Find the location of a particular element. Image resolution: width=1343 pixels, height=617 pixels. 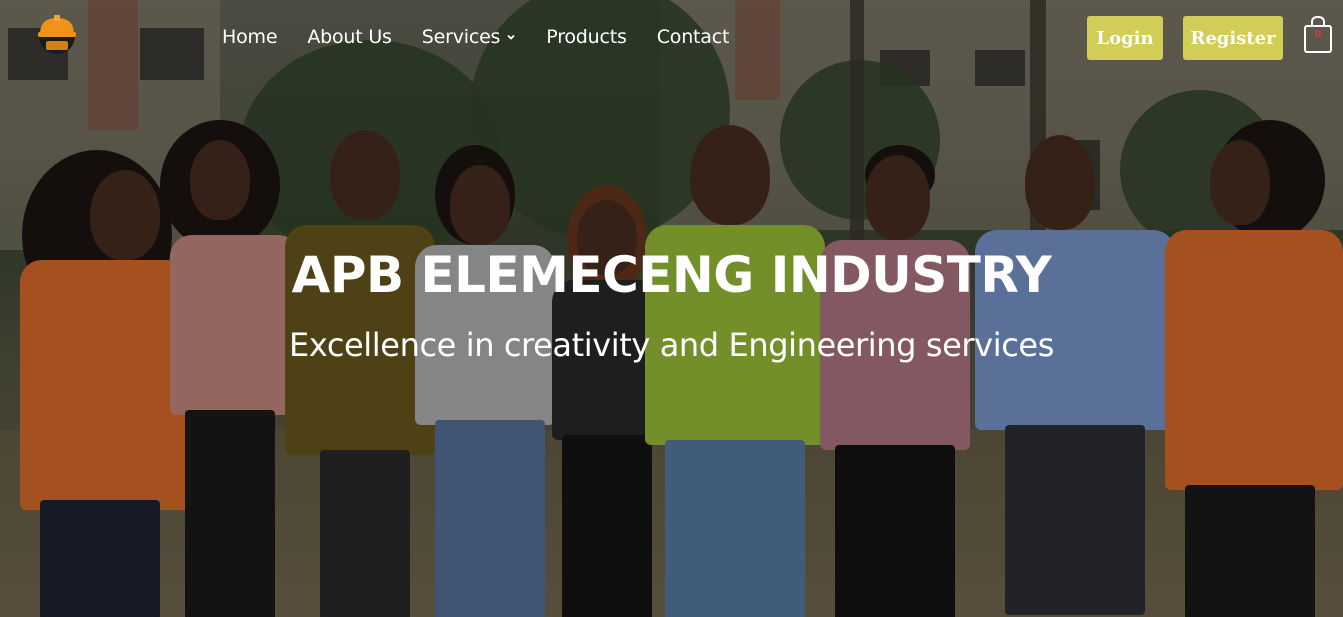

nav-products: Products is located at coordinates (586, 37).